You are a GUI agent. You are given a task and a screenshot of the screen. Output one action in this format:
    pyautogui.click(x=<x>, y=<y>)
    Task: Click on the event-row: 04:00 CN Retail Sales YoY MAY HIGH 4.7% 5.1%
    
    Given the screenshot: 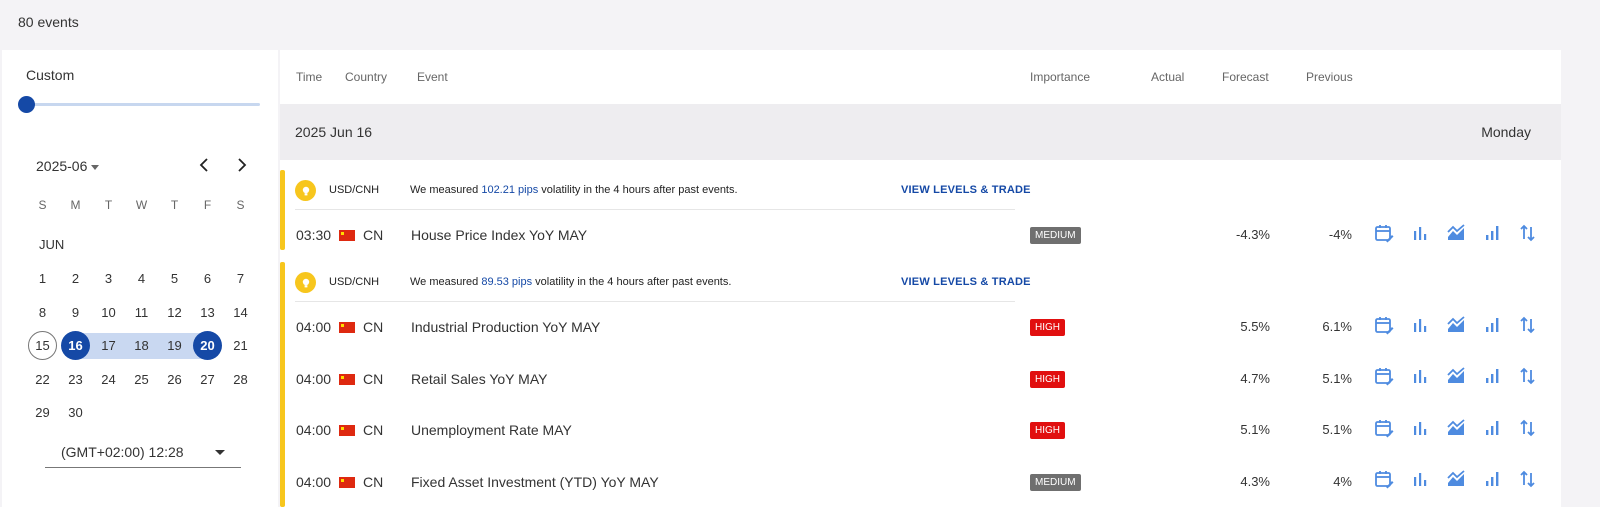 What is the action you would take?
    pyautogui.click(x=920, y=379)
    